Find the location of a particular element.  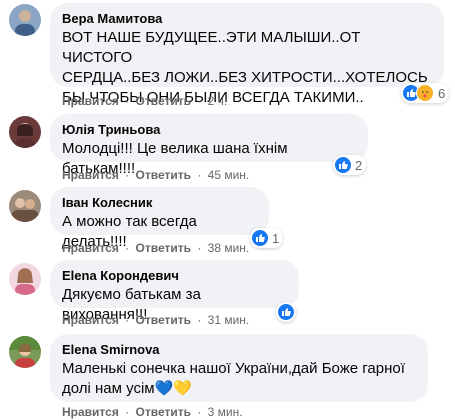

reaction-summary: 1 is located at coordinates (267, 238).